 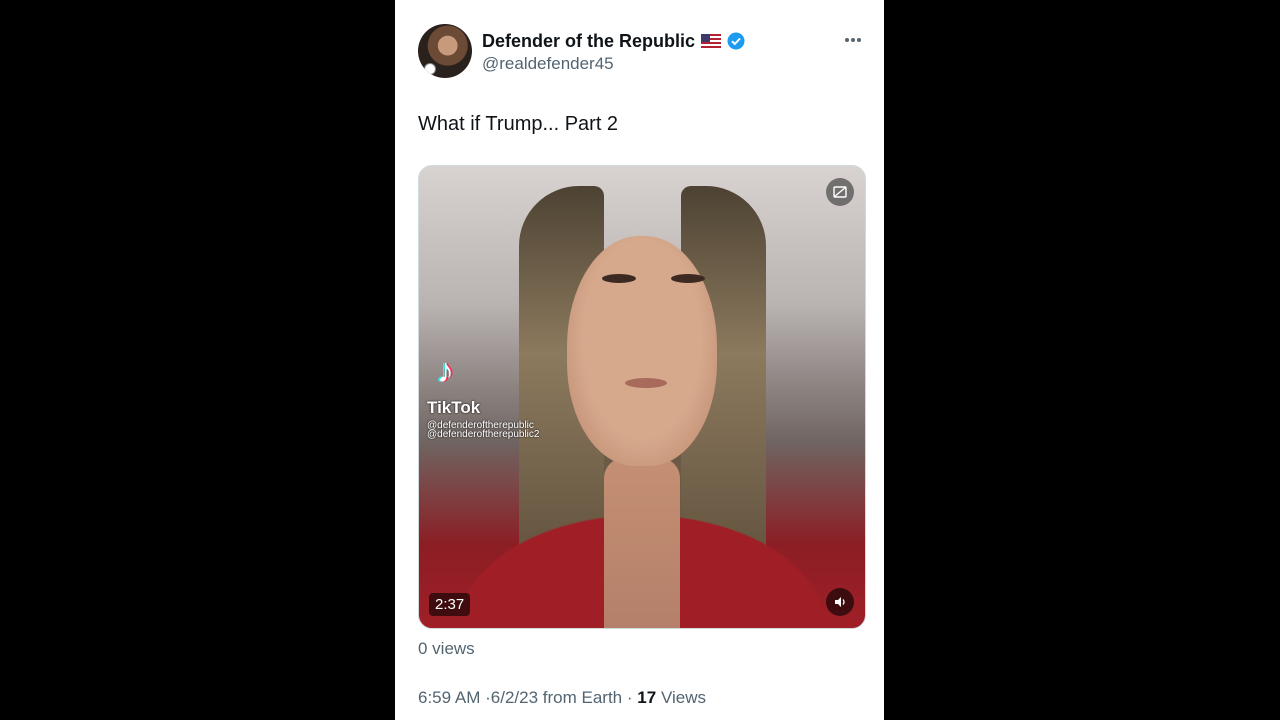 What do you see at coordinates (688, 278) in the screenshot?
I see `video-frame-eye-right` at bounding box center [688, 278].